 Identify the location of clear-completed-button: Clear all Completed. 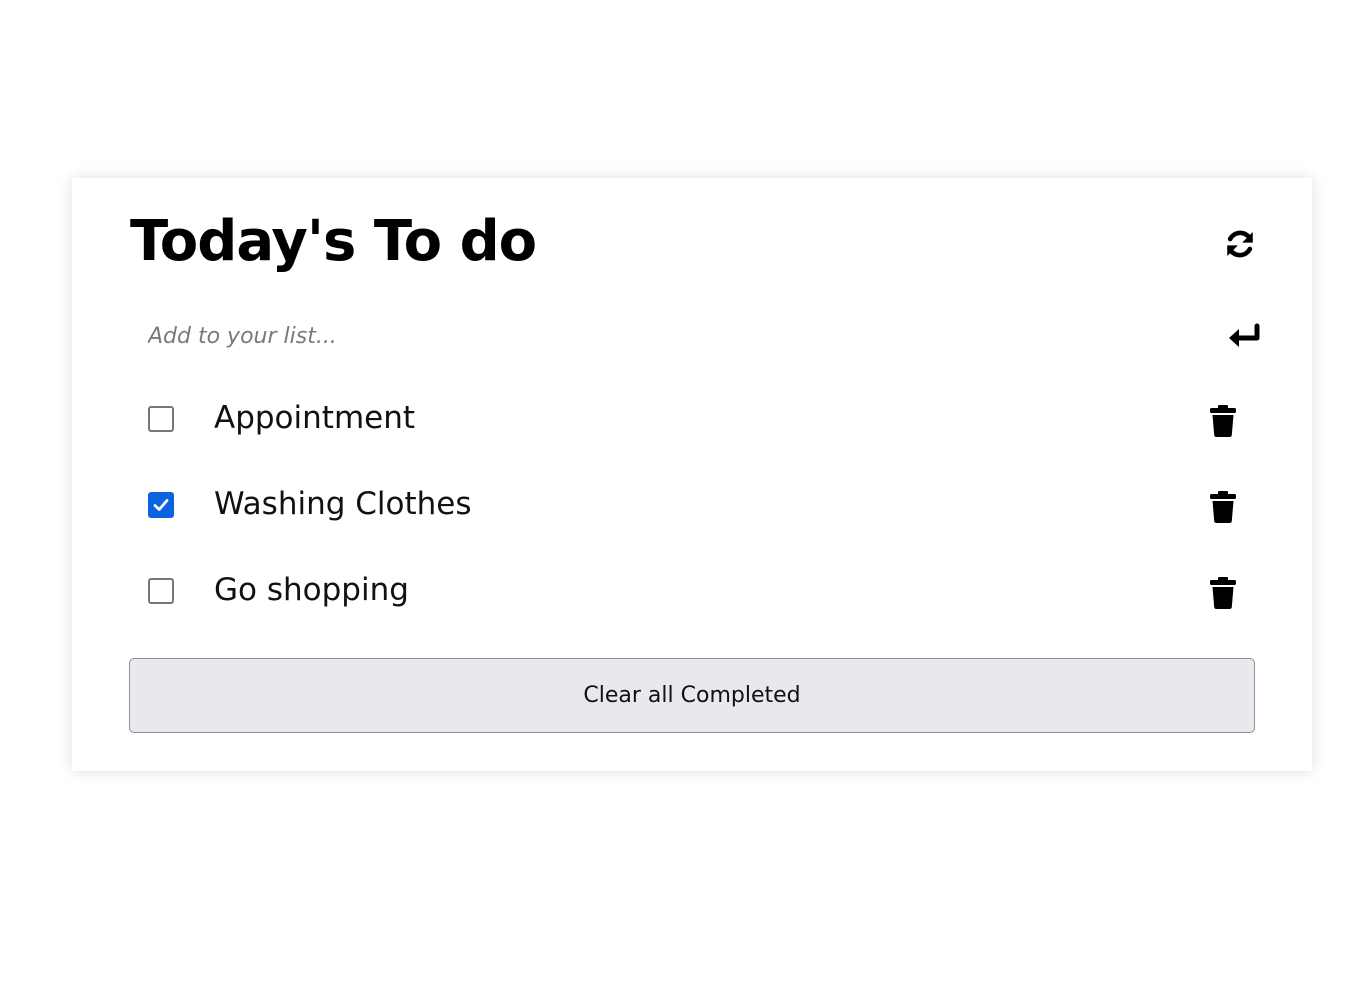
(692, 695).